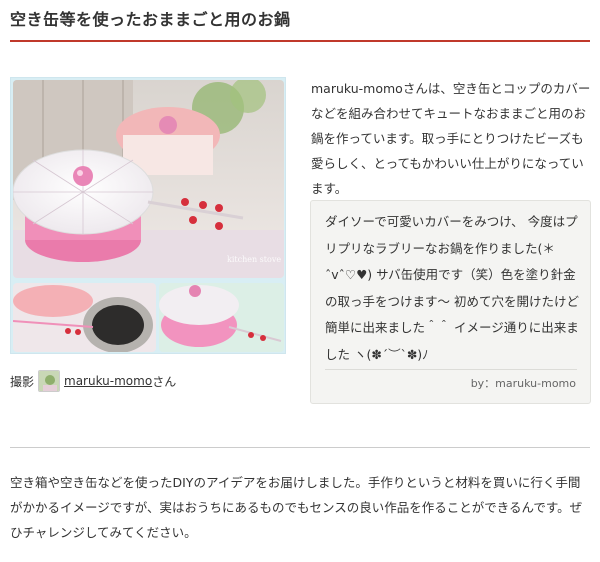 Image resolution: width=600 pixels, height=562 pixels. I want to click on avatar, so click(49, 381).